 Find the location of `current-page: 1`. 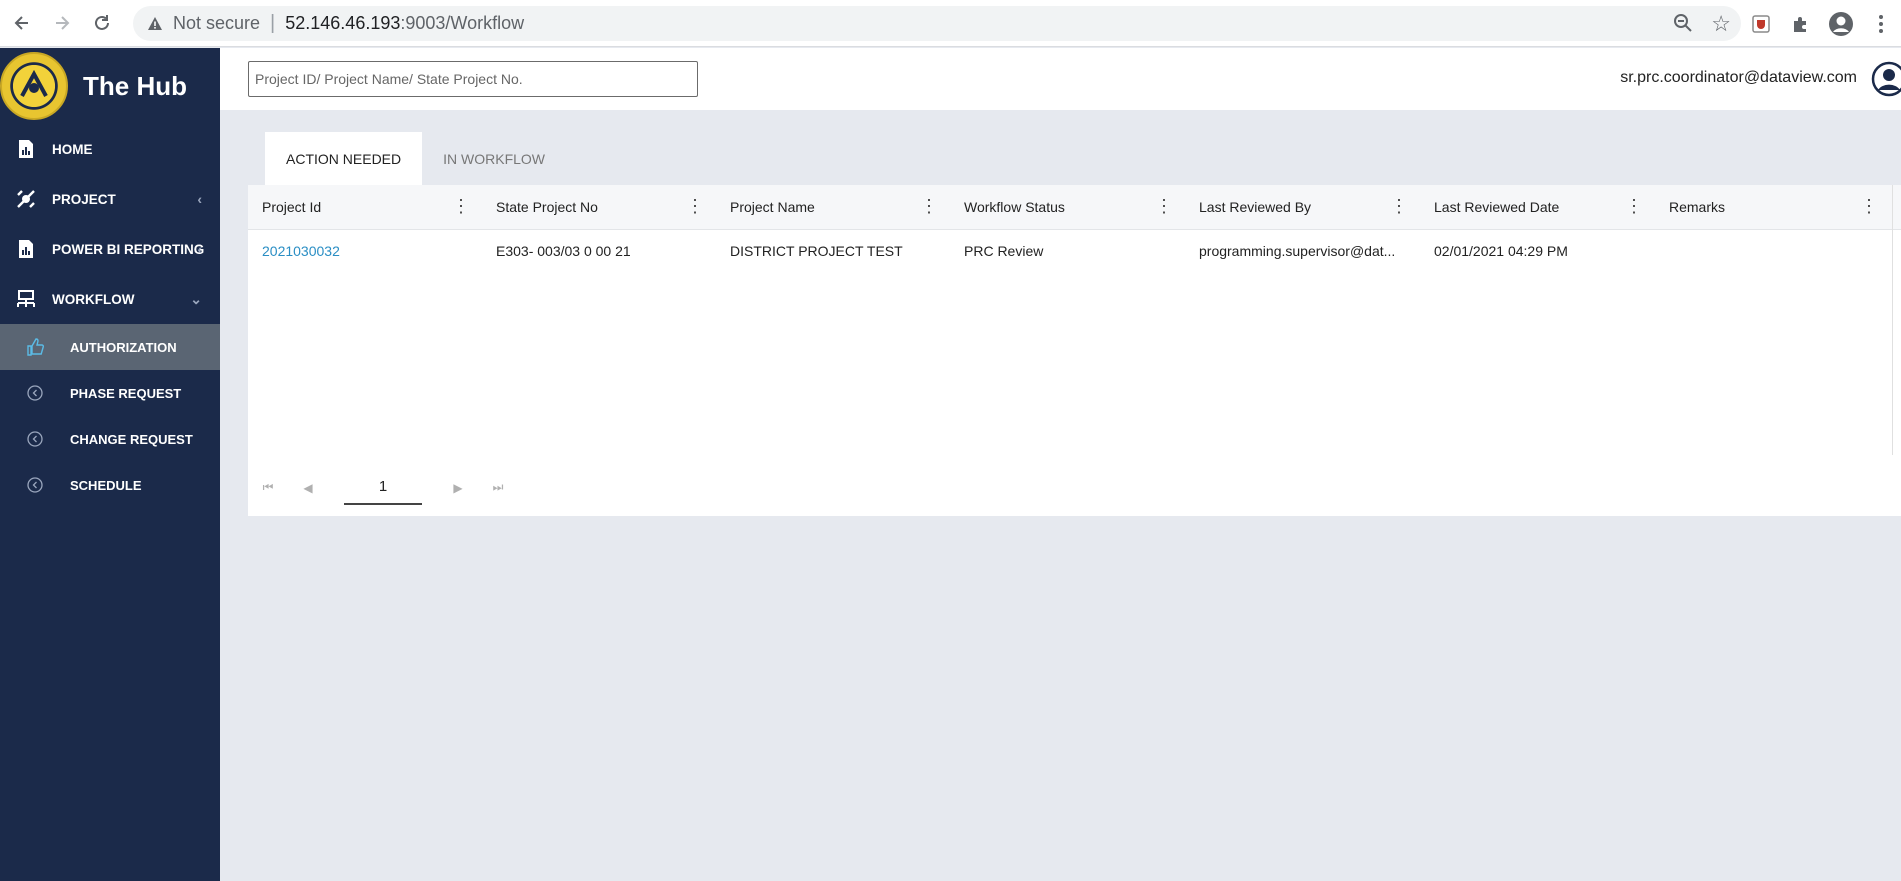

current-page: 1 is located at coordinates (383, 488).